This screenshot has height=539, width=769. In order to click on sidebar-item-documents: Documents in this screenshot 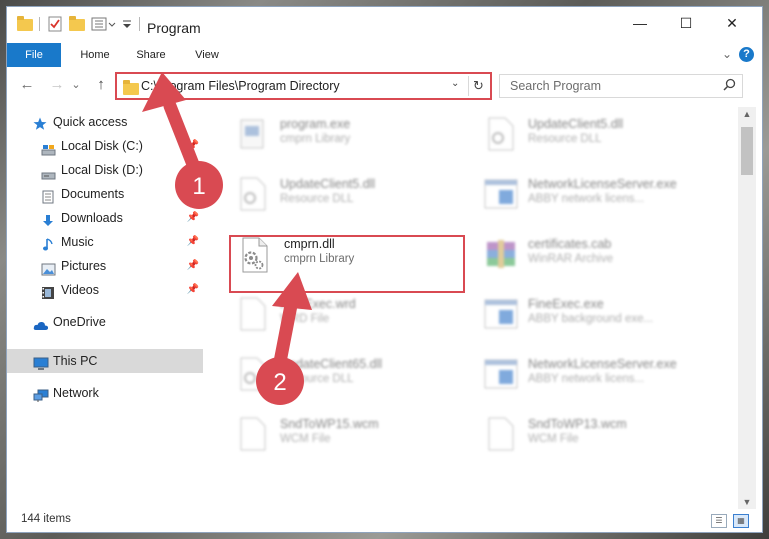, I will do `click(105, 194)`.